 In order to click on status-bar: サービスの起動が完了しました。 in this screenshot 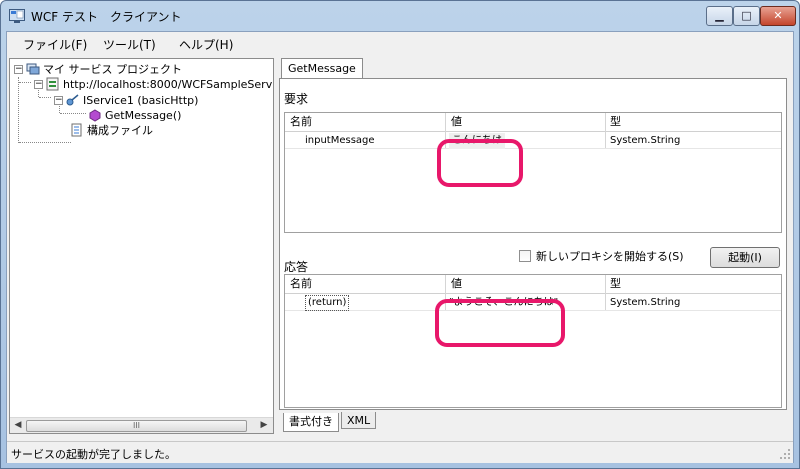, I will do `click(400, 452)`.